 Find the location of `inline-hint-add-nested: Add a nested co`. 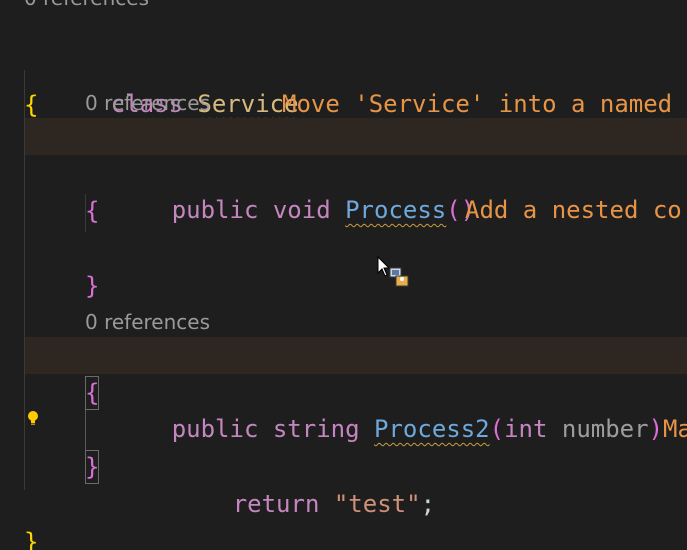

inline-hint-add-nested: Add a nested co is located at coordinates (573, 210).